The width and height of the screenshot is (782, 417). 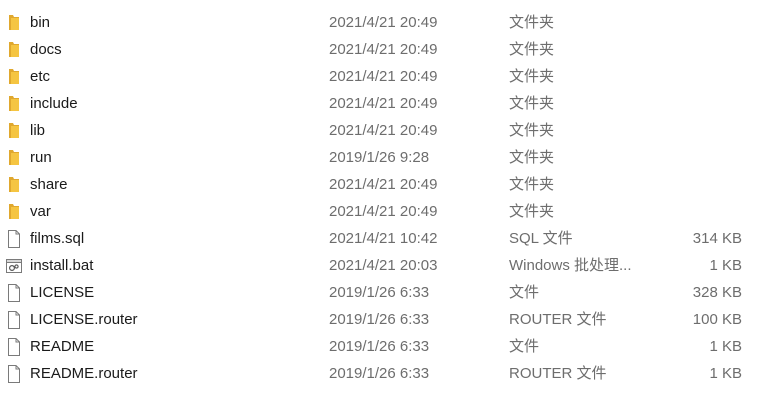 I want to click on file-row: bin 2021/4/21 20:49 文件夹, so click(x=391, y=22).